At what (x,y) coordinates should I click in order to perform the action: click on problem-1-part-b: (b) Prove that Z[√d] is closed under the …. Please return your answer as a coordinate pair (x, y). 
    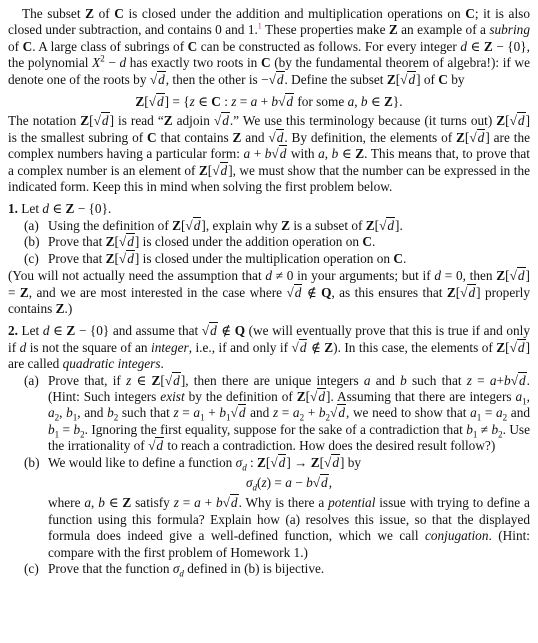
    Looking at the image, I should click on (200, 241).